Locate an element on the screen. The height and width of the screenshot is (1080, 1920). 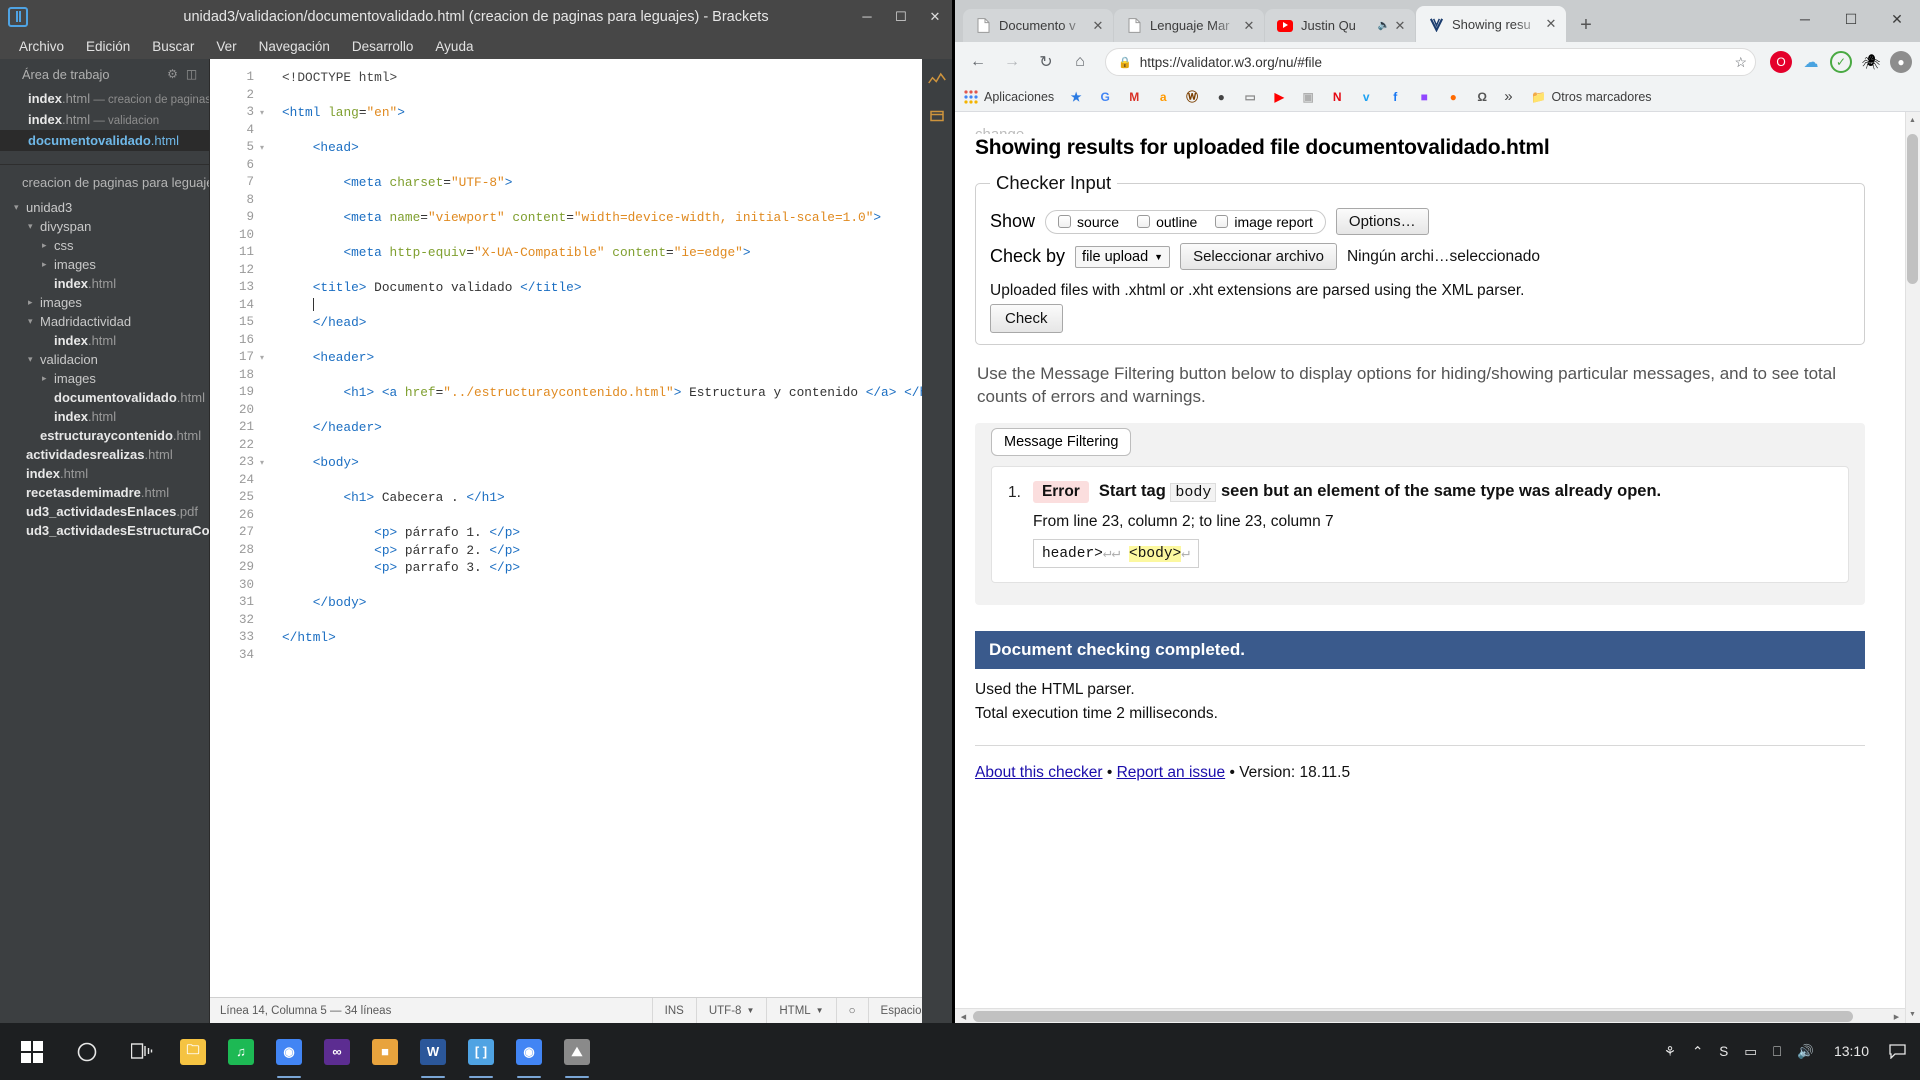
reload-button: ↻ is located at coordinates (1046, 62).